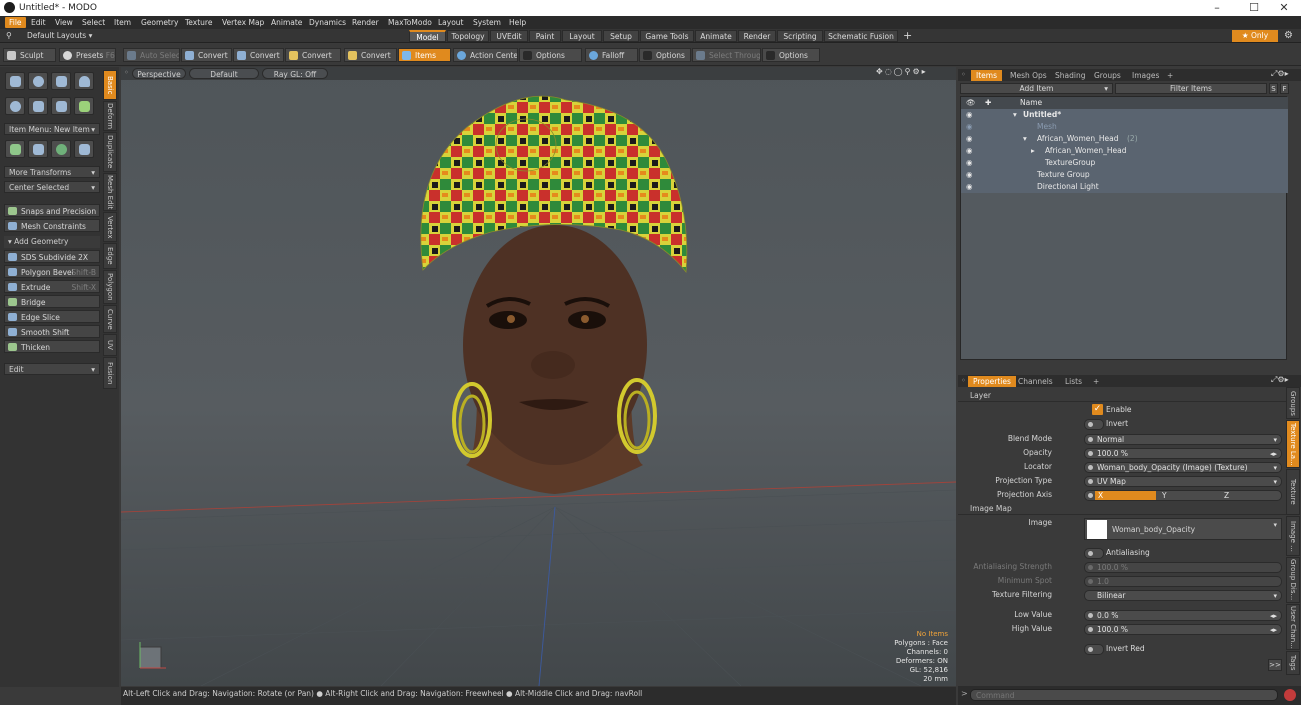  What do you see at coordinates (1107, 75) in the screenshot?
I see `tab-groups: Groups` at bounding box center [1107, 75].